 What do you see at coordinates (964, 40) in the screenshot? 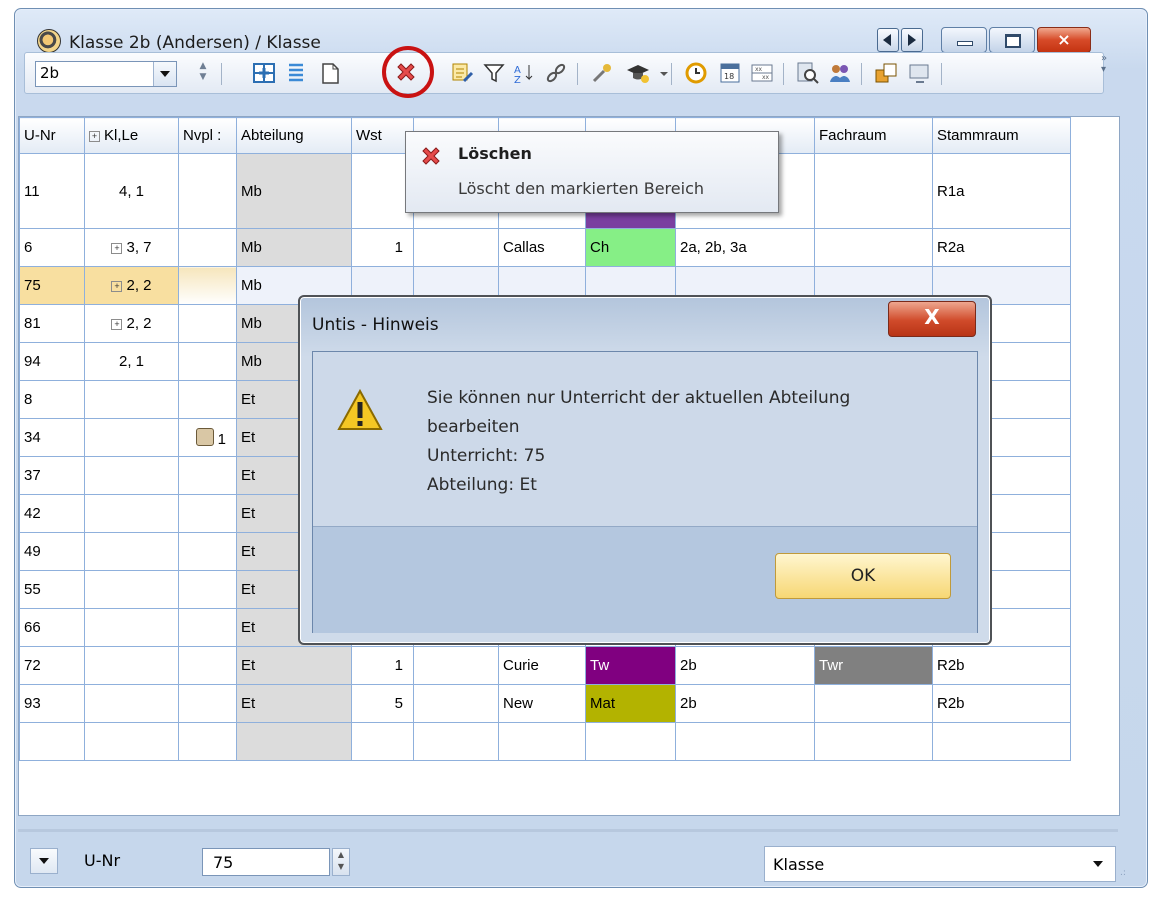
I see `minimize-button` at bounding box center [964, 40].